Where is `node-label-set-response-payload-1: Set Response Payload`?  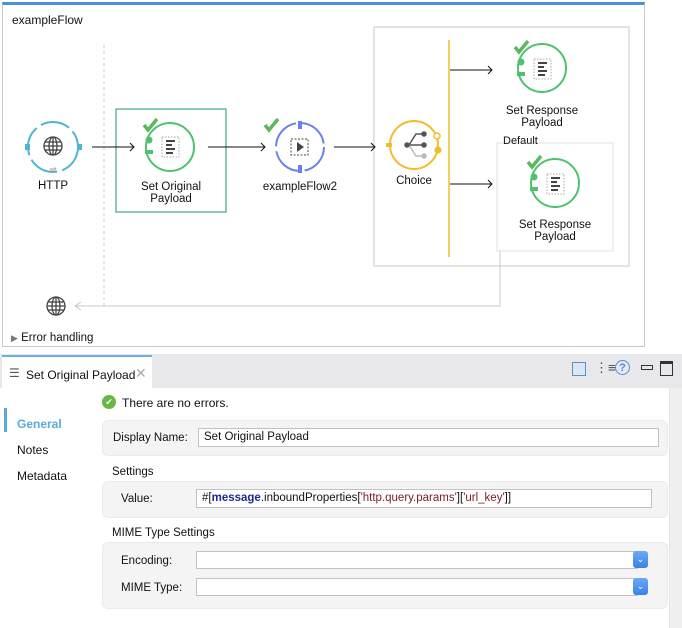 node-label-set-response-payload-1: Set Response Payload is located at coordinates (542, 117).